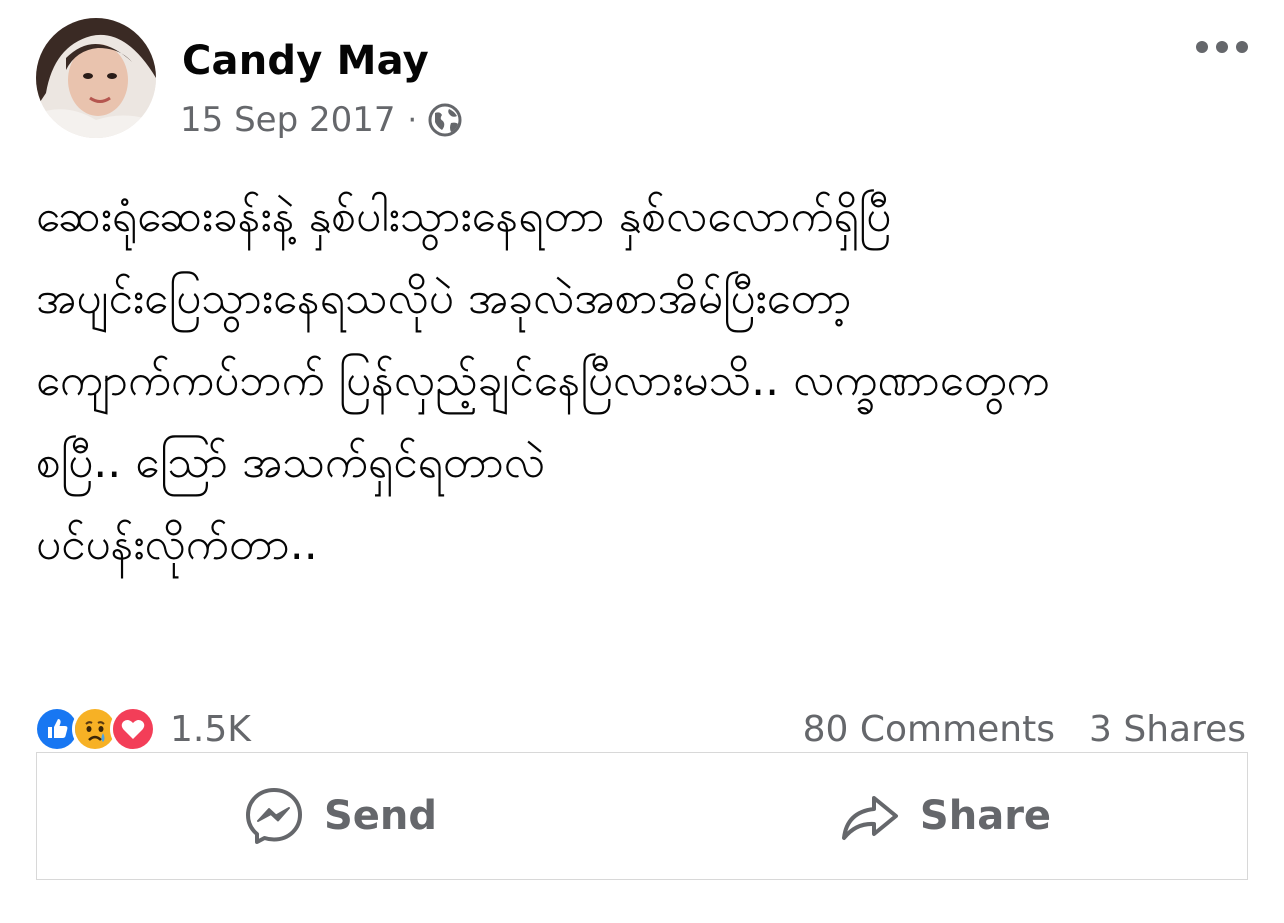 This screenshot has width=1284, height=923. I want to click on reactions-summary: 1.5K, so click(142, 729).